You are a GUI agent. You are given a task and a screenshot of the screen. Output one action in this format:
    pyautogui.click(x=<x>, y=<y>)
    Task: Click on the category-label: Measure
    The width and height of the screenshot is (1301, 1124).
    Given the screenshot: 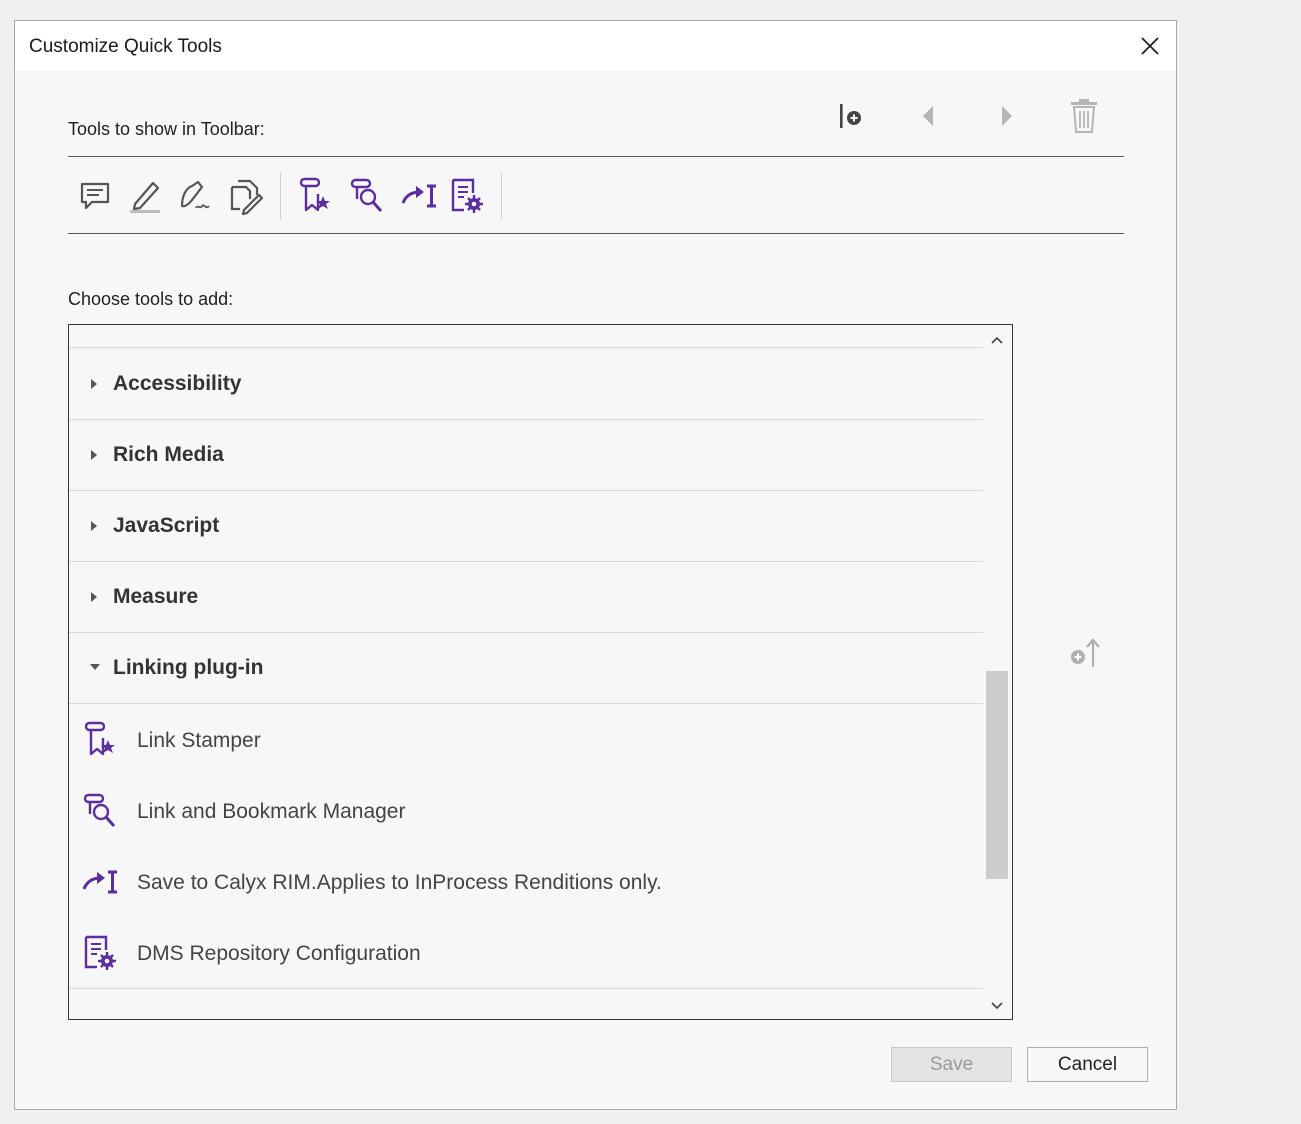 What is the action you would take?
    pyautogui.click(x=156, y=596)
    